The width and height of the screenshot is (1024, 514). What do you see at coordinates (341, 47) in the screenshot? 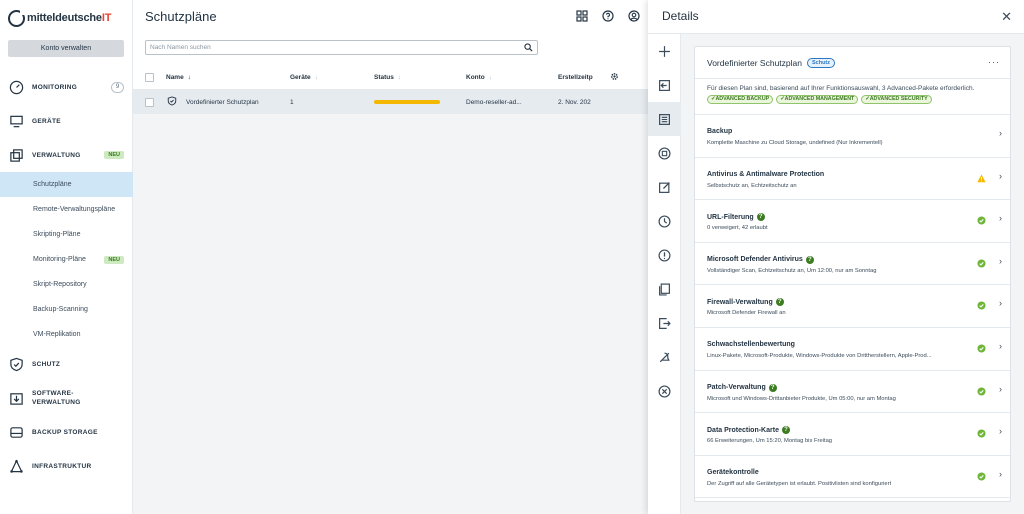
I see `search-input: Nach Namen suchen` at bounding box center [341, 47].